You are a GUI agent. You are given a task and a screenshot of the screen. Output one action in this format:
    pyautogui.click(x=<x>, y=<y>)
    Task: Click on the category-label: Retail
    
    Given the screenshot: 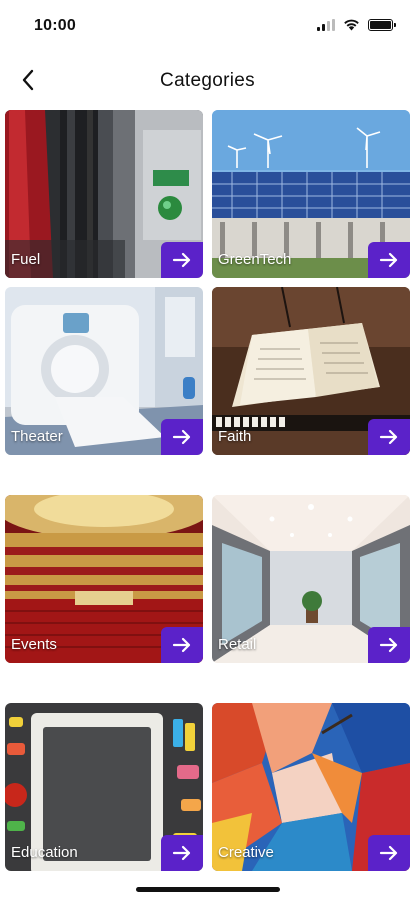 What is the action you would take?
    pyautogui.click(x=237, y=644)
    